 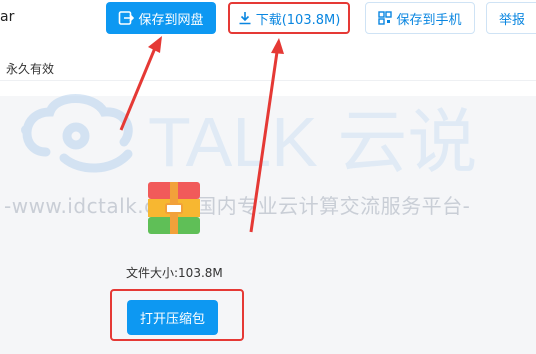 I want to click on header-divider, so click(x=268, y=80).